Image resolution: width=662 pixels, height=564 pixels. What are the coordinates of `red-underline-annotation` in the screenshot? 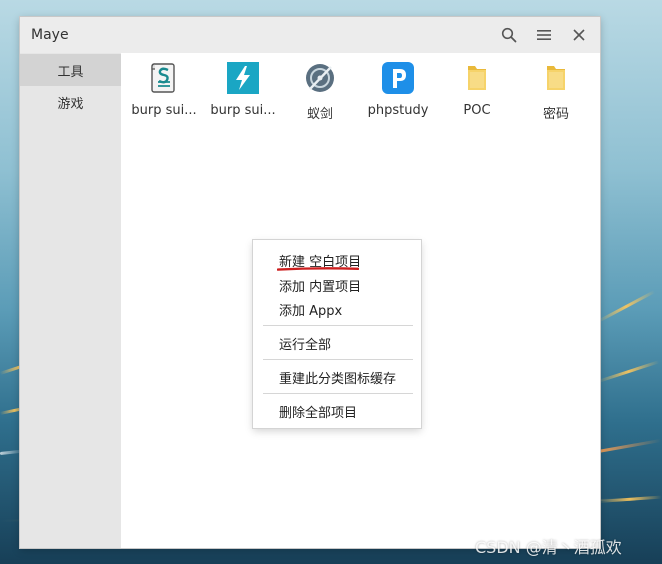 It's located at (318, 269).